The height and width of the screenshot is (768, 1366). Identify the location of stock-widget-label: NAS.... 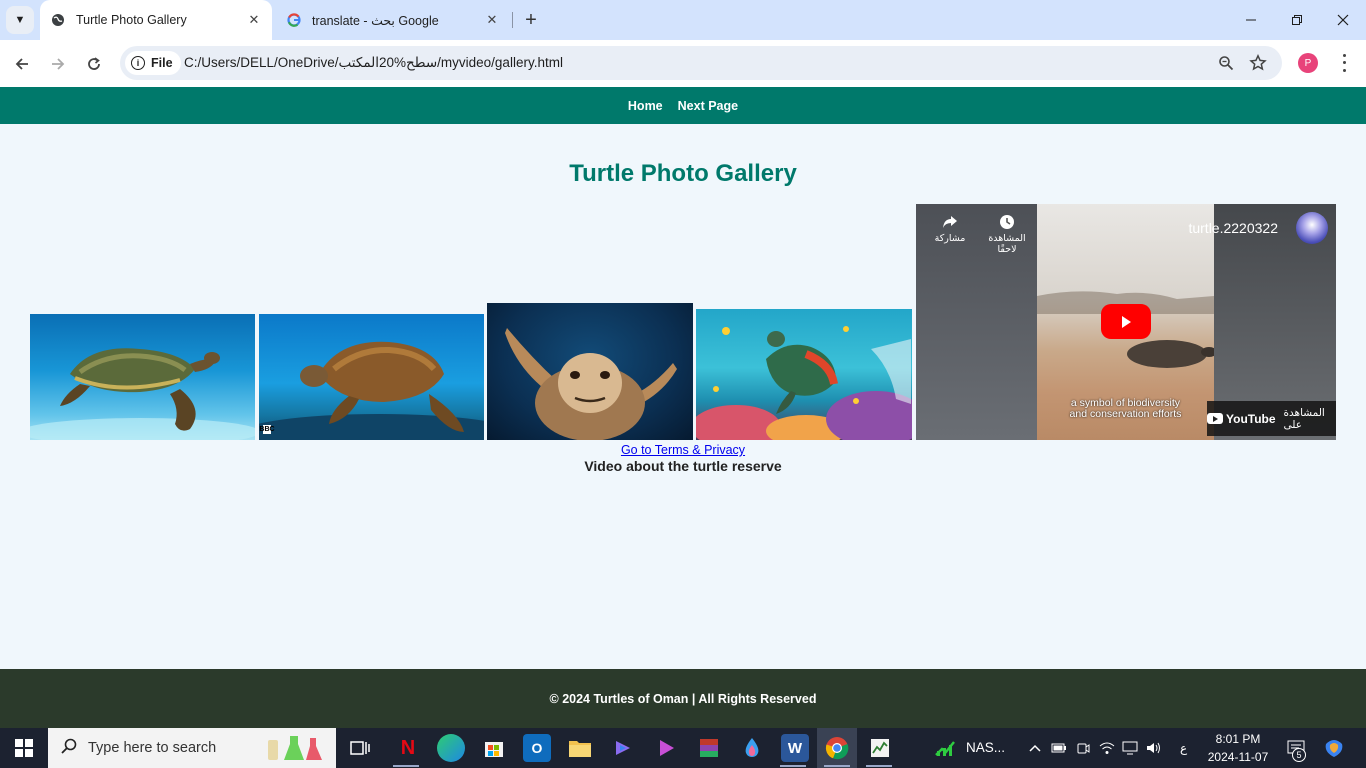
(985, 747).